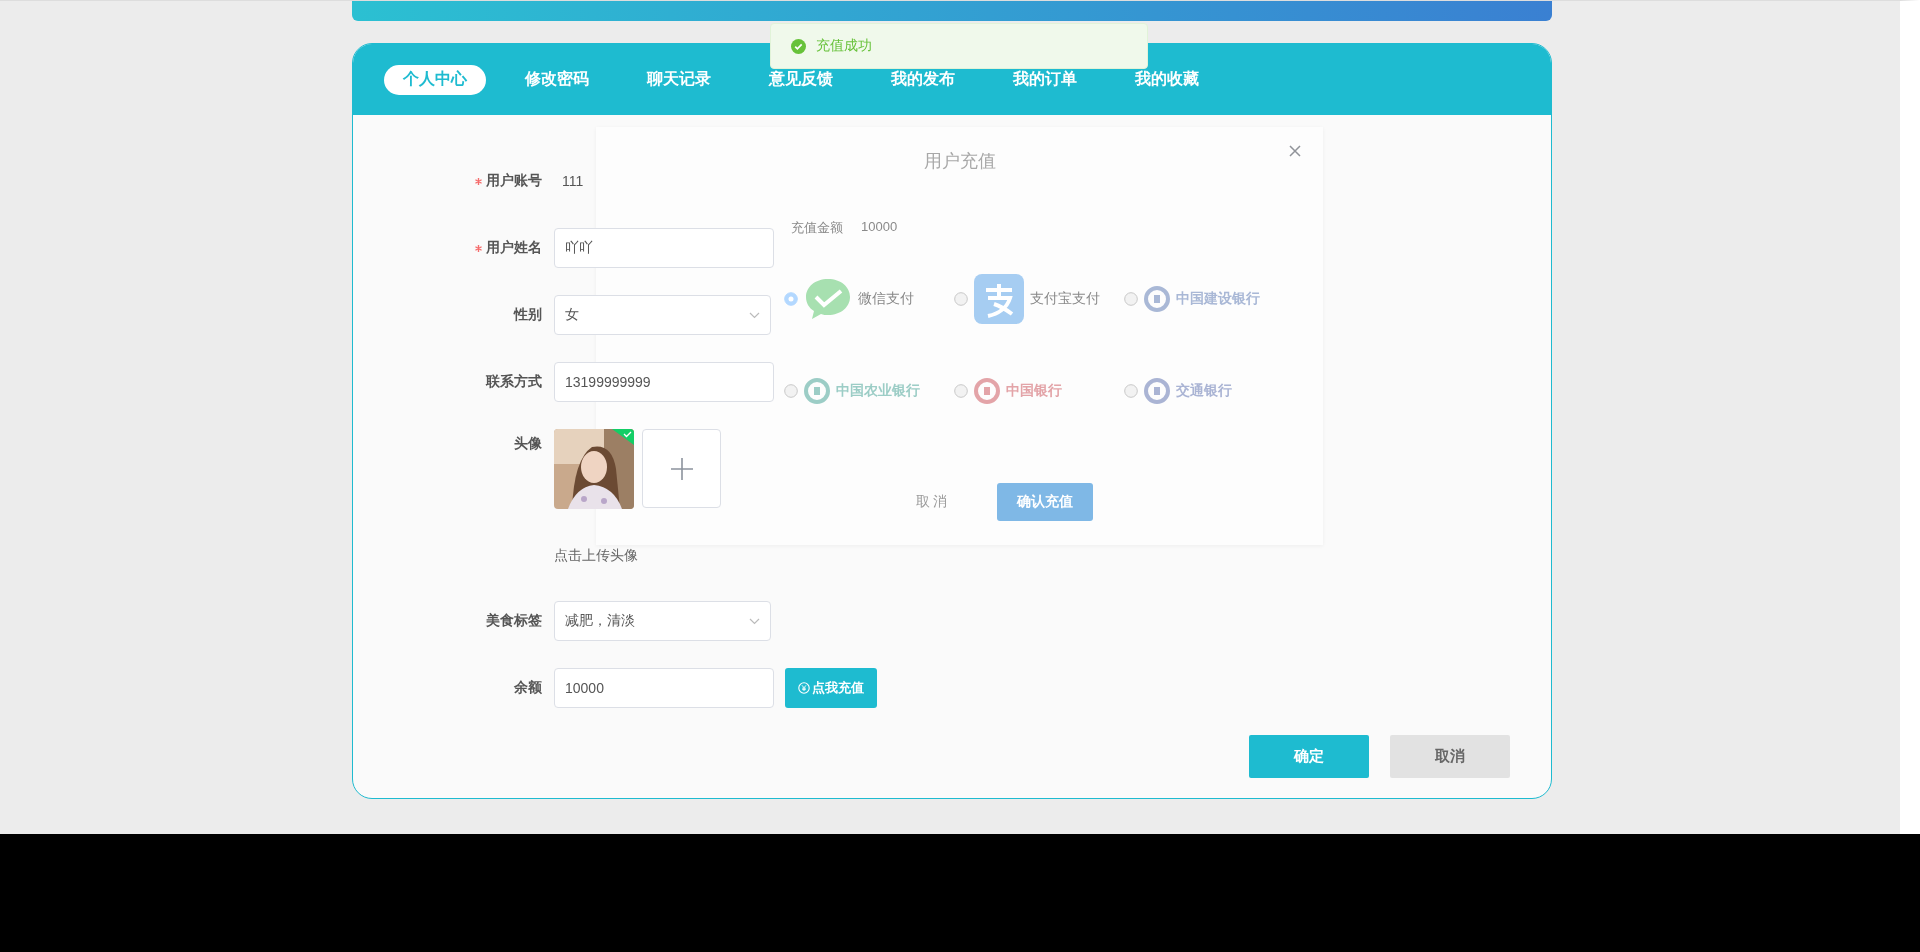 The width and height of the screenshot is (1920, 952). I want to click on field-label: 美食标签, so click(514, 621).